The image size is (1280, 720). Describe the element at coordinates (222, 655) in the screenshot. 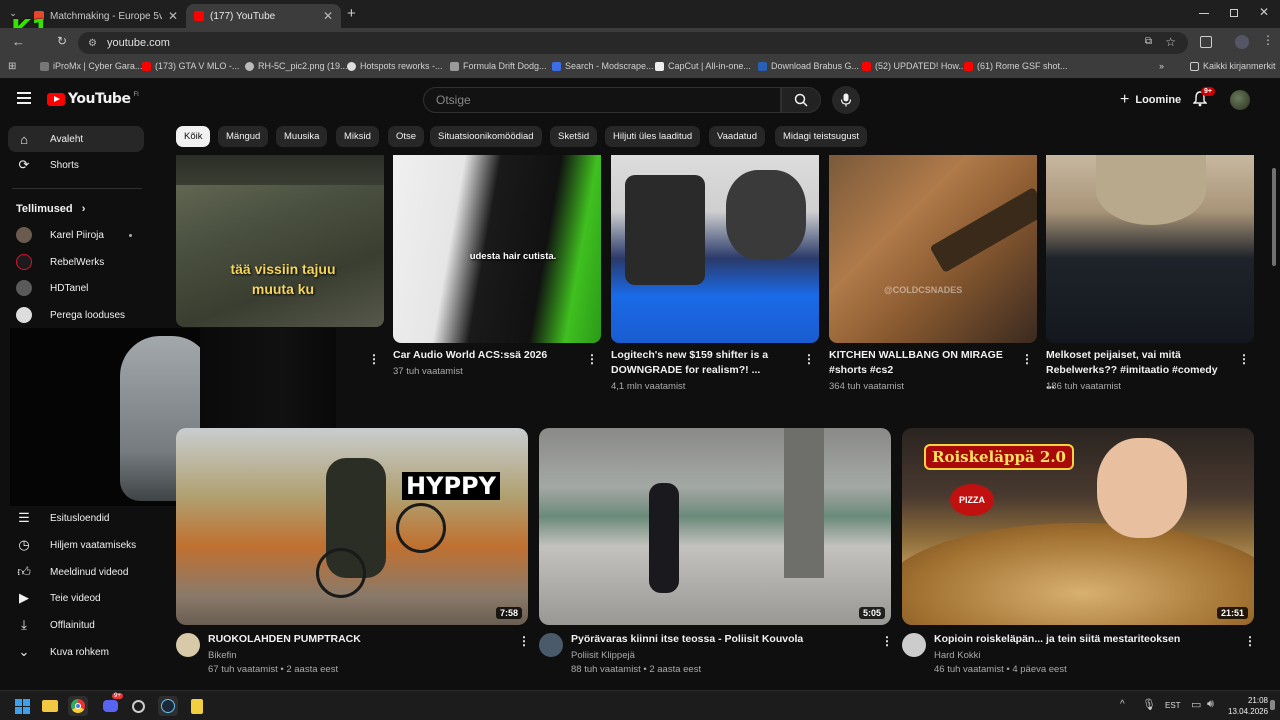

I see `channel-name: Bikefin` at that location.